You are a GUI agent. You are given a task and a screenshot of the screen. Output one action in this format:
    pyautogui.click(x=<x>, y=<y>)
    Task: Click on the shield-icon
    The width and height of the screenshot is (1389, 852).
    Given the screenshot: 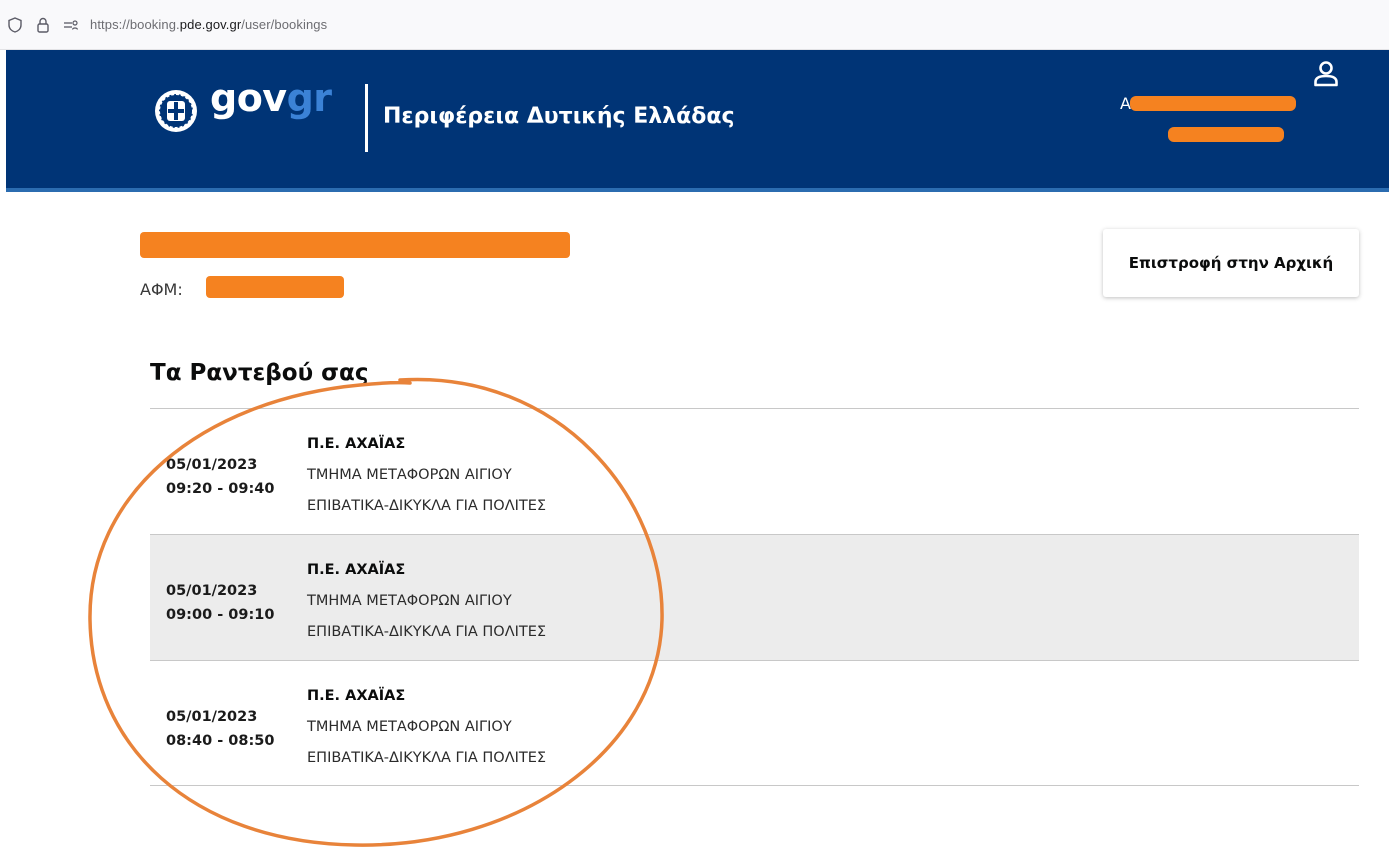 What is the action you would take?
    pyautogui.click(x=15, y=25)
    